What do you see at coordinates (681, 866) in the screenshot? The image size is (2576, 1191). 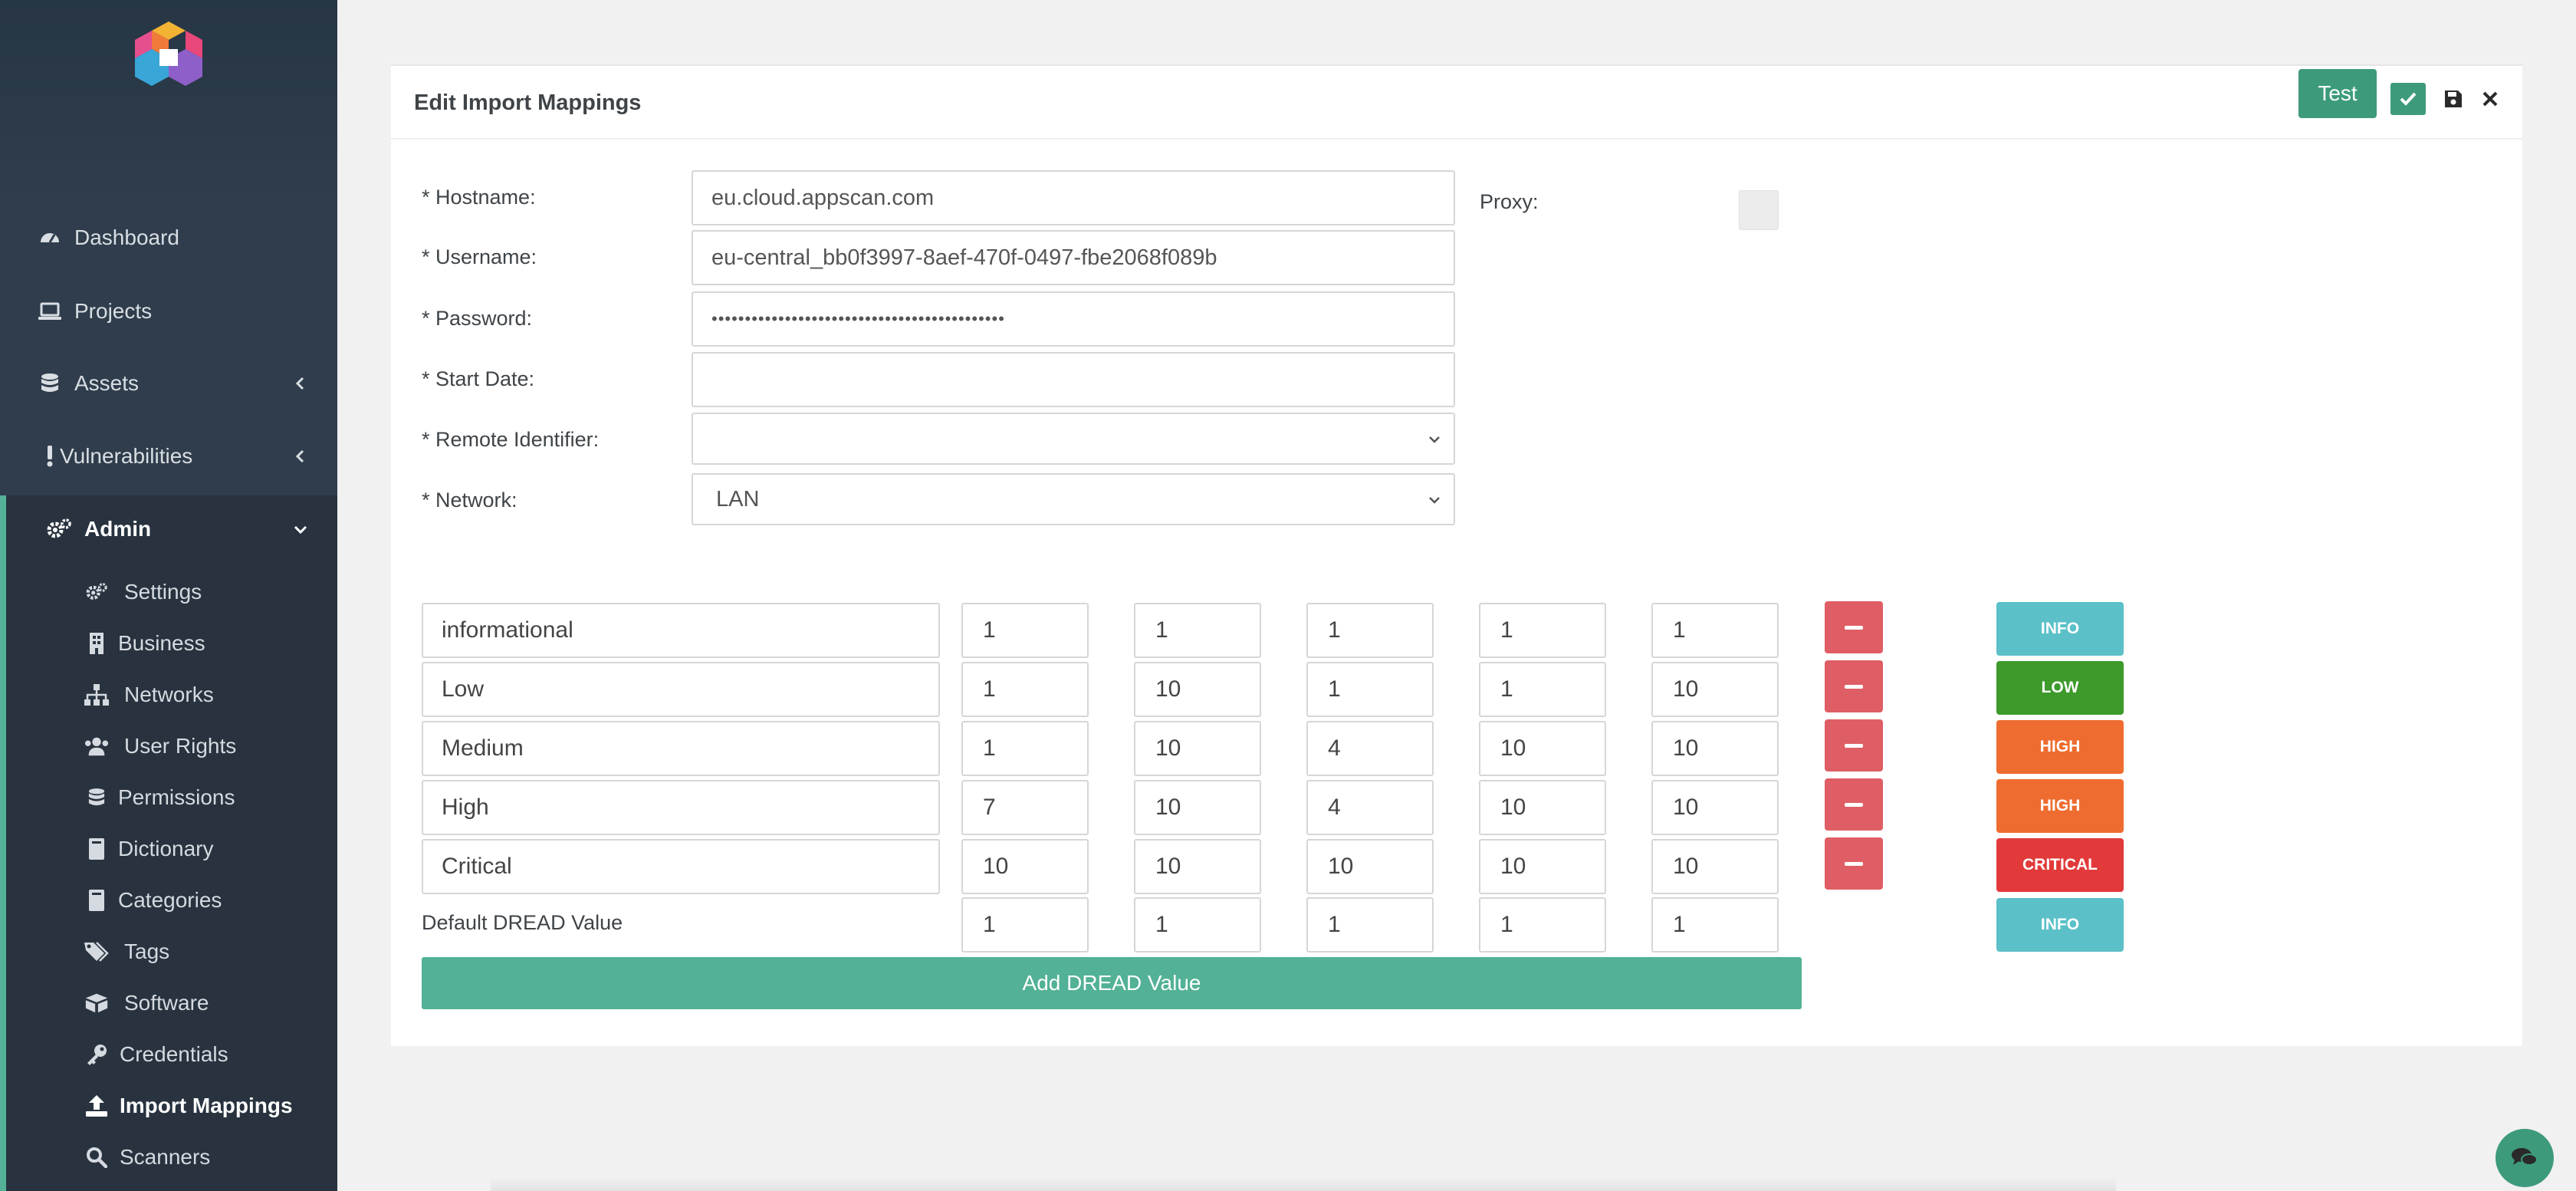 I see `dread-name-input: Critical` at bounding box center [681, 866].